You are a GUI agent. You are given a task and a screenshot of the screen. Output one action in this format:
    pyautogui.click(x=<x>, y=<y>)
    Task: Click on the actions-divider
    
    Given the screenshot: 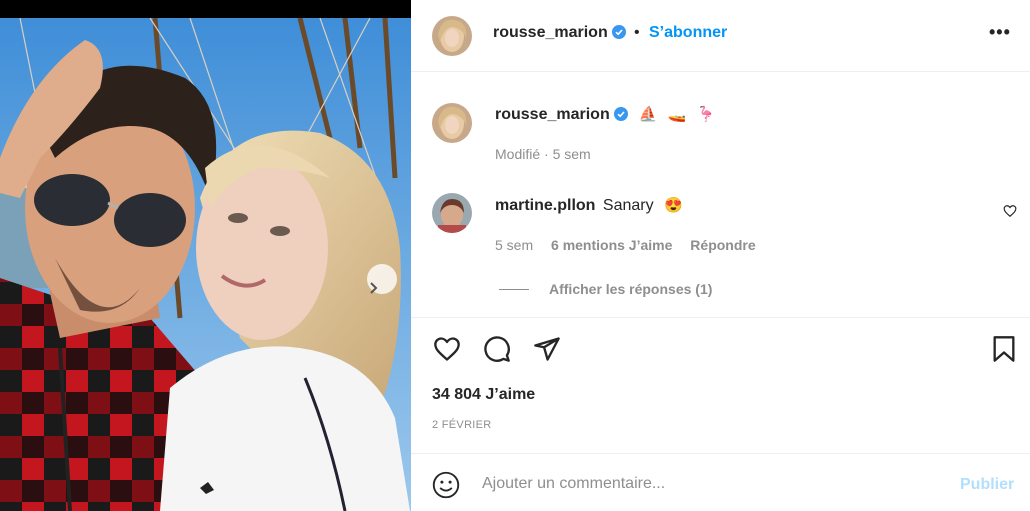 What is the action you would take?
    pyautogui.click(x=720, y=317)
    